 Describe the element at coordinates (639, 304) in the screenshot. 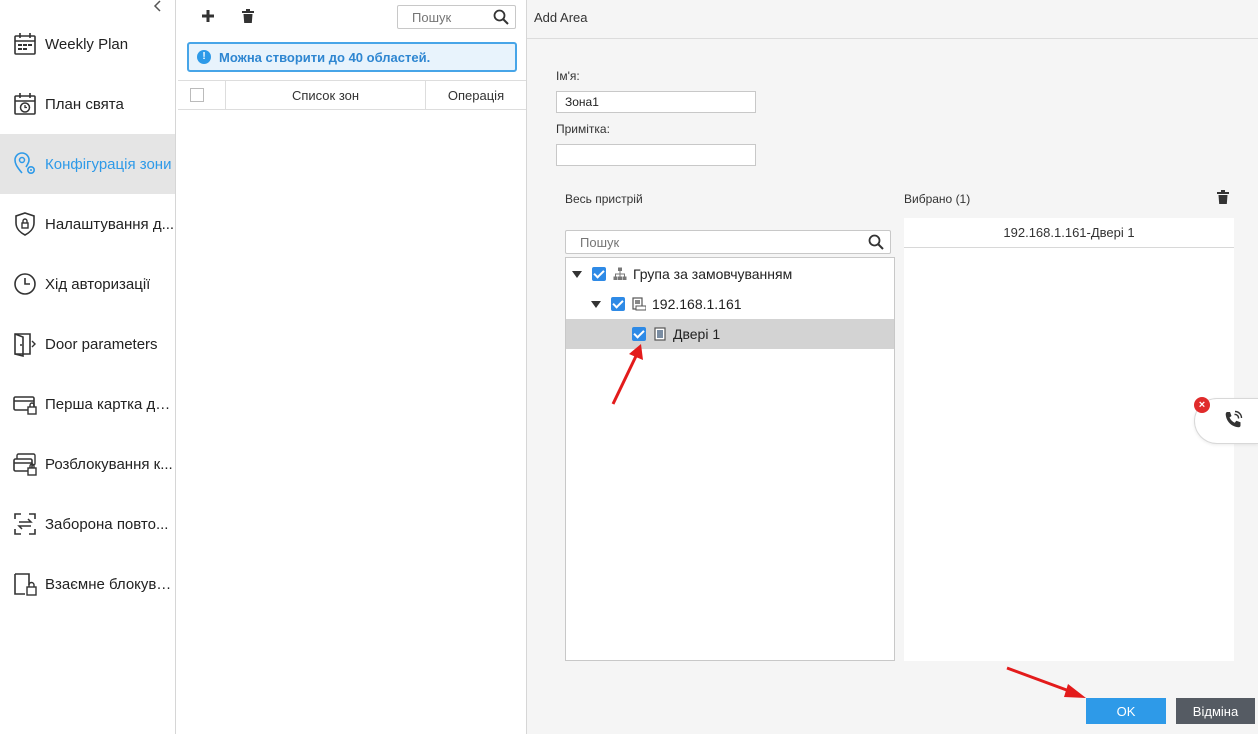

I see `device-icon` at that location.